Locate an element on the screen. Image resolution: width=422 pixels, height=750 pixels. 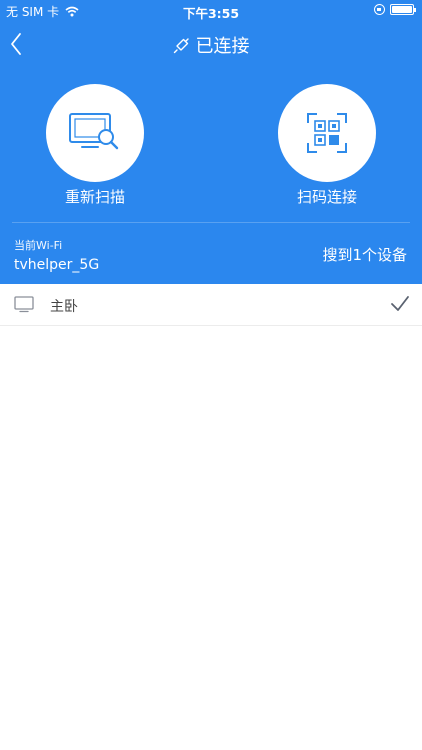
wifi-caption: 当前Wi-Fi is located at coordinates (38, 245).